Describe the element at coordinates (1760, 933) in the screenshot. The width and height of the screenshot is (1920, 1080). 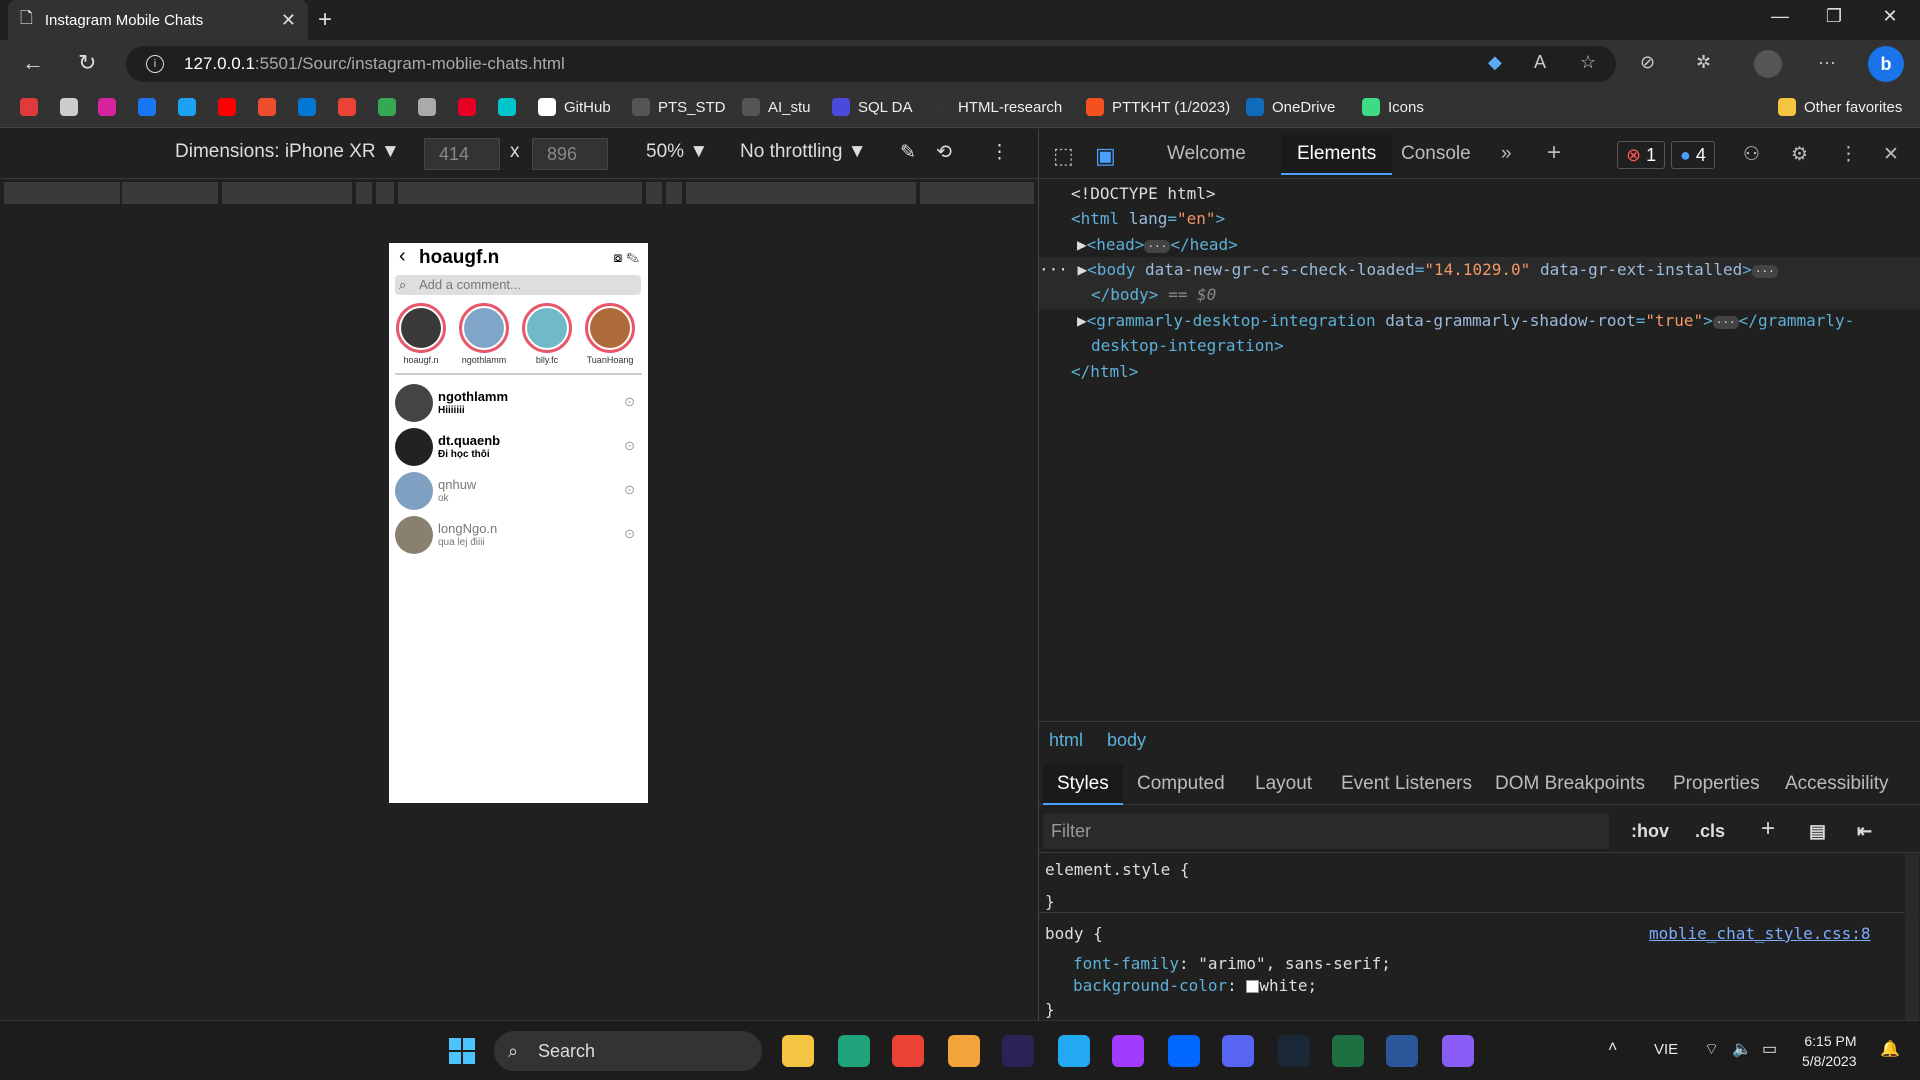
I see `stylesheet-link: moblie_chat_style.css:8` at that location.